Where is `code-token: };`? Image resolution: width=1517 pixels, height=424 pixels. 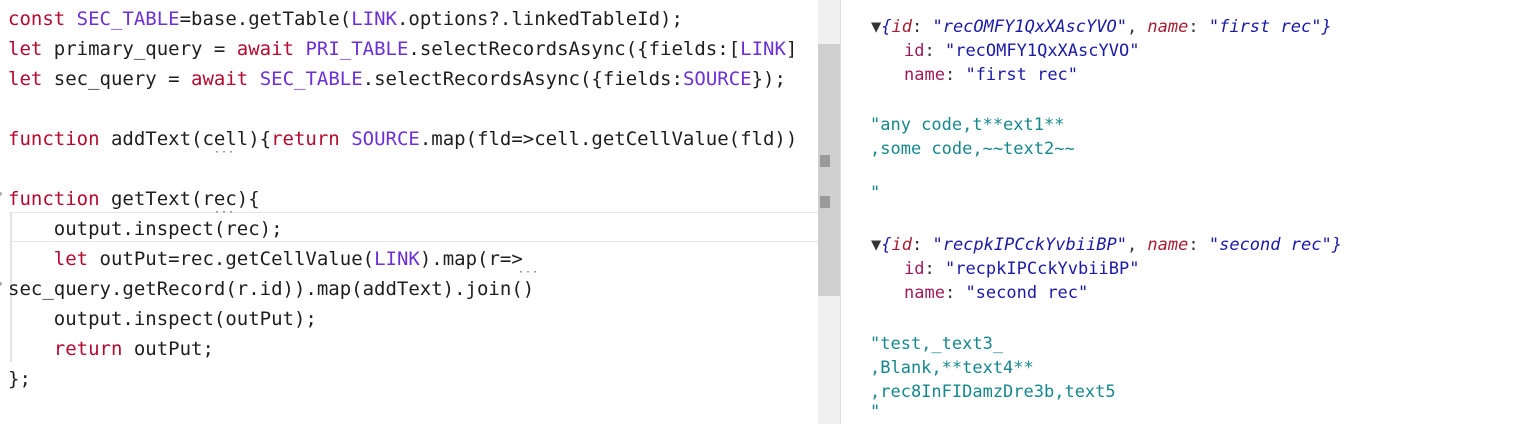
code-token: }; is located at coordinates (19, 379).